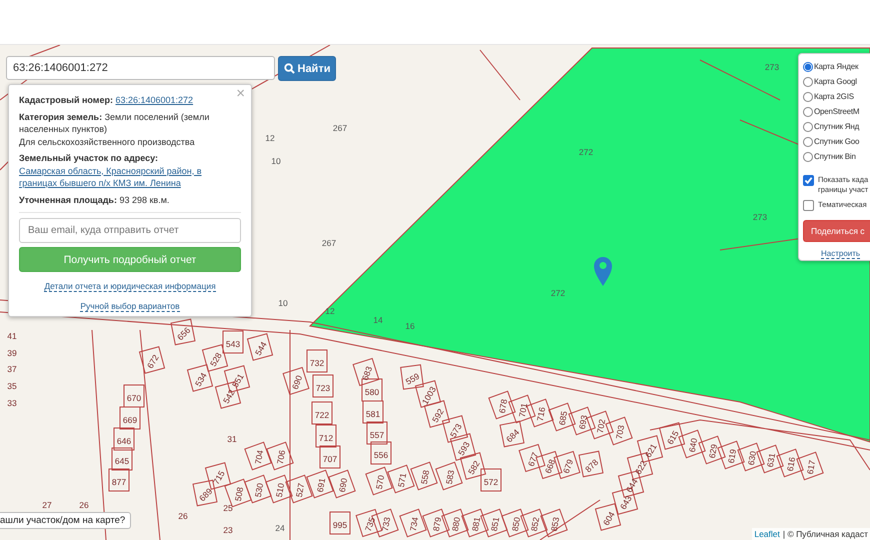 The width and height of the screenshot is (870, 540). Describe the element at coordinates (836, 66) in the screenshot. I see `layer-option: Карта Яндек` at that location.